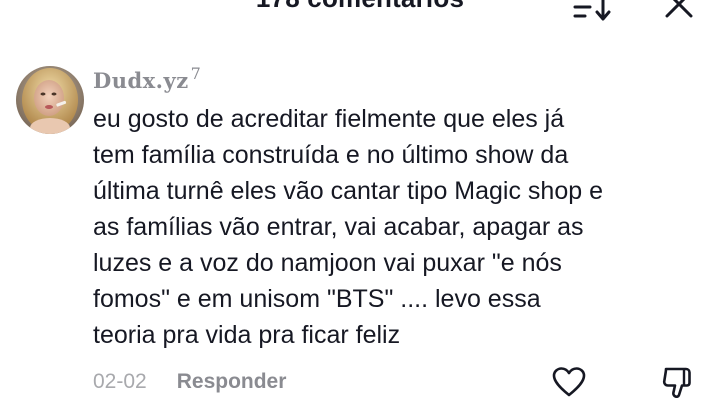  I want to click on comment-footer: 02-02 Responder, so click(189, 382).